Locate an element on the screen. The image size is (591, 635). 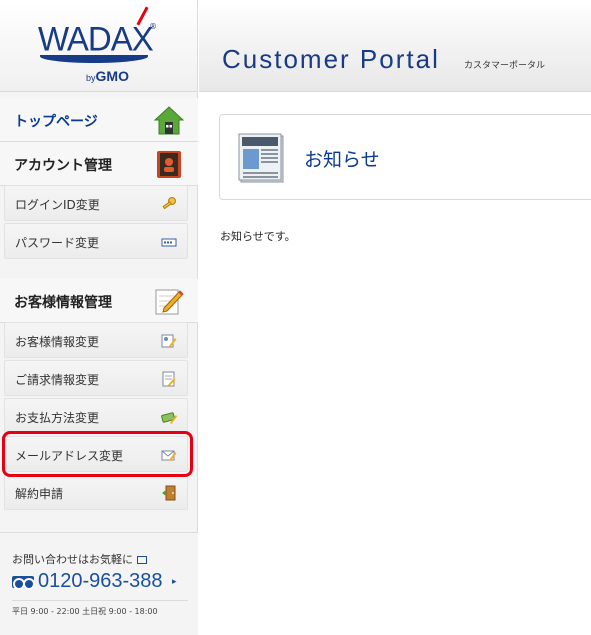
edit-profile-icon is located at coordinates (169, 341).